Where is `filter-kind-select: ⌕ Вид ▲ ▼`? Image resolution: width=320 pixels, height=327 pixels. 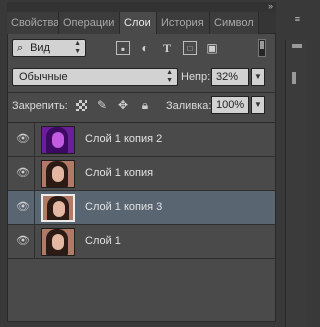
filter-kind-select: ⌕ Вид ▲ ▼ is located at coordinates (49, 48).